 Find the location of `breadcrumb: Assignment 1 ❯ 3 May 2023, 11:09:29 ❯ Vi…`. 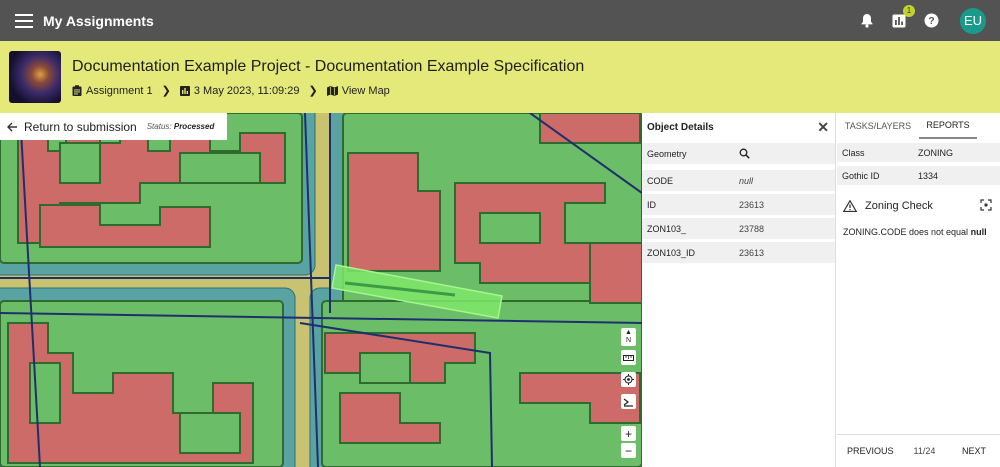

breadcrumb: Assignment 1 ❯ 3 May 2023, 11:09:29 ❯ Vi… is located at coordinates (231, 90).